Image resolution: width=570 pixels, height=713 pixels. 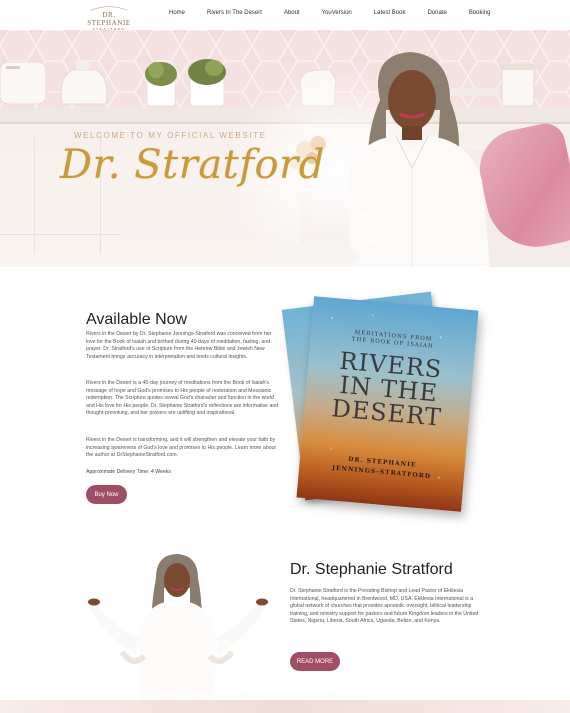 I want to click on footer-strip, so click(x=285, y=706).